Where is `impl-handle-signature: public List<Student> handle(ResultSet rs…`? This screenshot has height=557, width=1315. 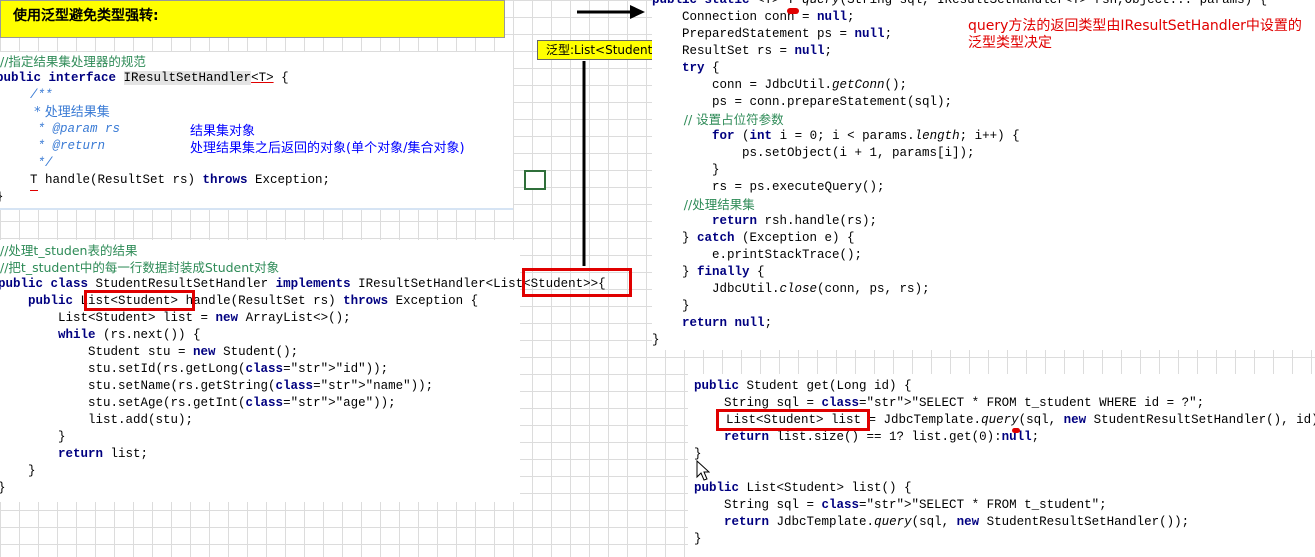
impl-handle-signature: public List<Student> handle(ResultSet rs… is located at coordinates (239, 301).